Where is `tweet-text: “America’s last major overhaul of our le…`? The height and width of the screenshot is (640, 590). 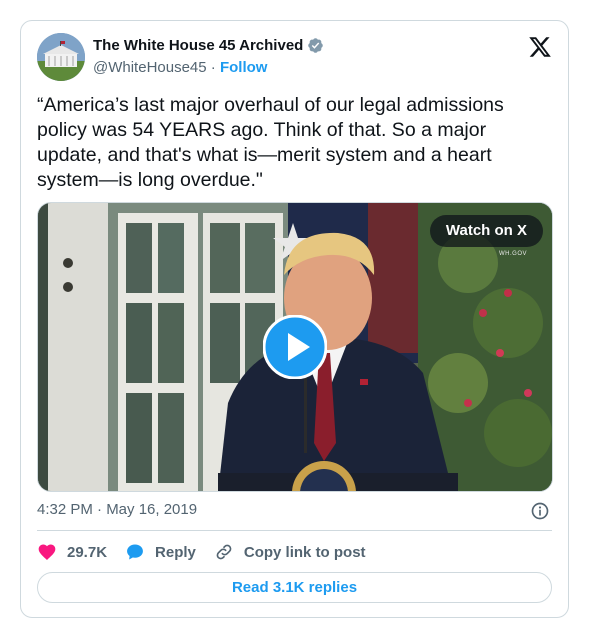
tweet-text: “America’s last major overhaul of our le… is located at coordinates (270, 142).